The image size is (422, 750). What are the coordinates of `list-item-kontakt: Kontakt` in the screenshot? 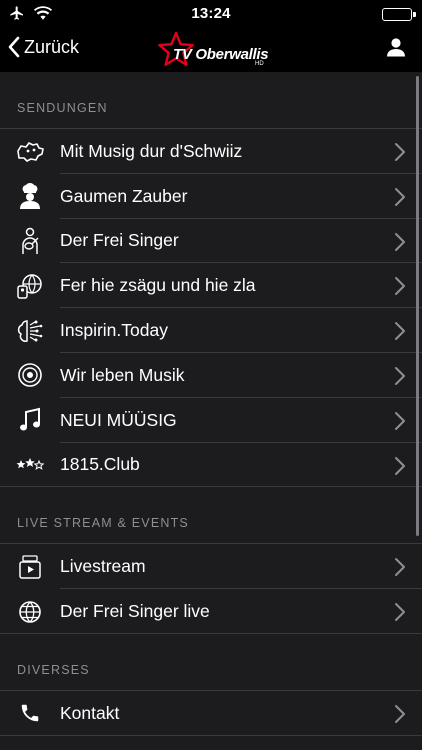 It's located at (211, 713).